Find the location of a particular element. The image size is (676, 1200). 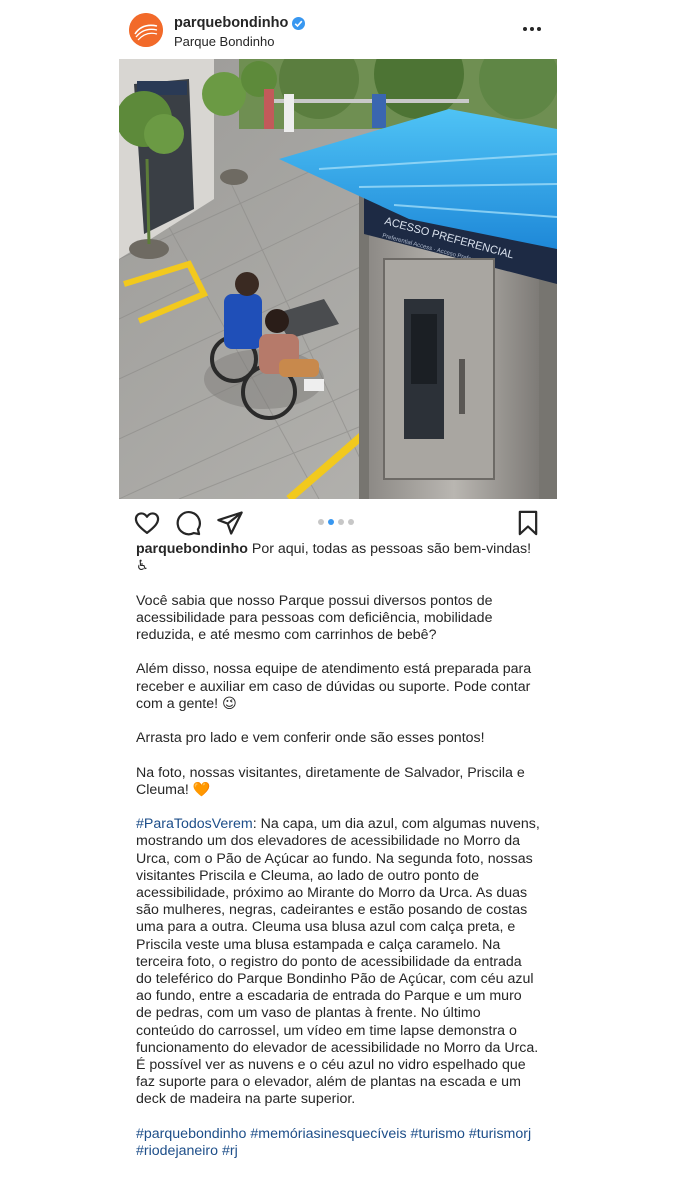

avatar is located at coordinates (146, 30).